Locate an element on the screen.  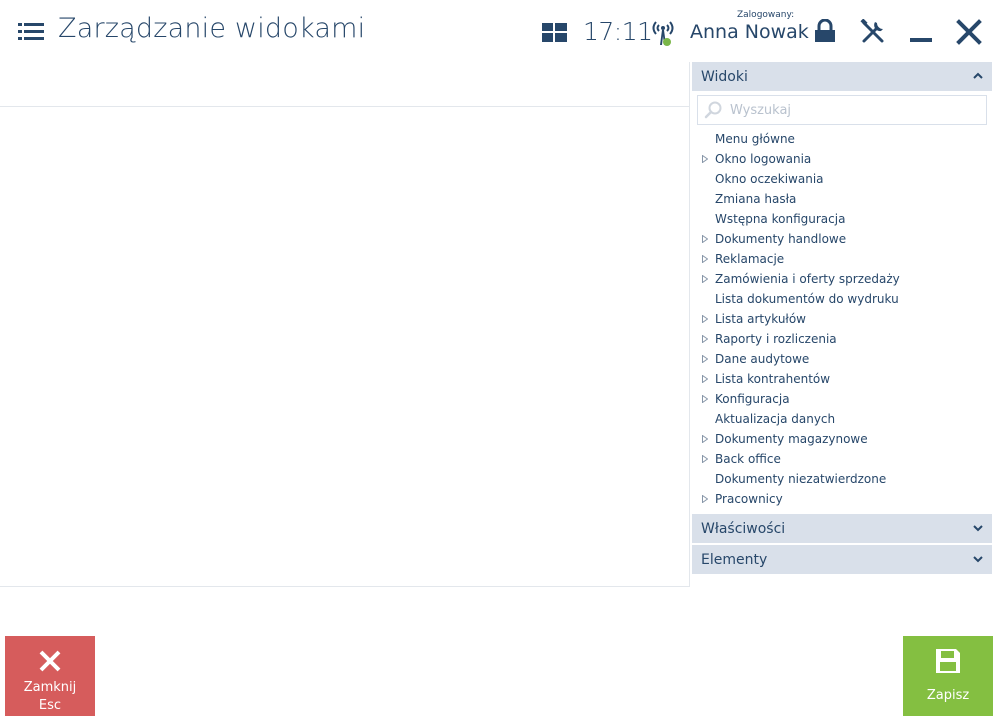
tree-item: Lista artykułów is located at coordinates (842, 319).